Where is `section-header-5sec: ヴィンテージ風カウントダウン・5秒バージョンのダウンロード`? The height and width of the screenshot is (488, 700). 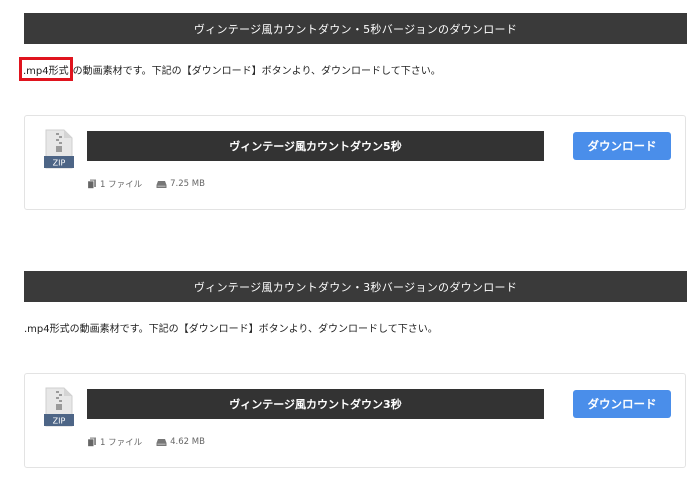 section-header-5sec: ヴィンテージ風カウントダウン・5秒バージョンのダウンロード is located at coordinates (355, 28).